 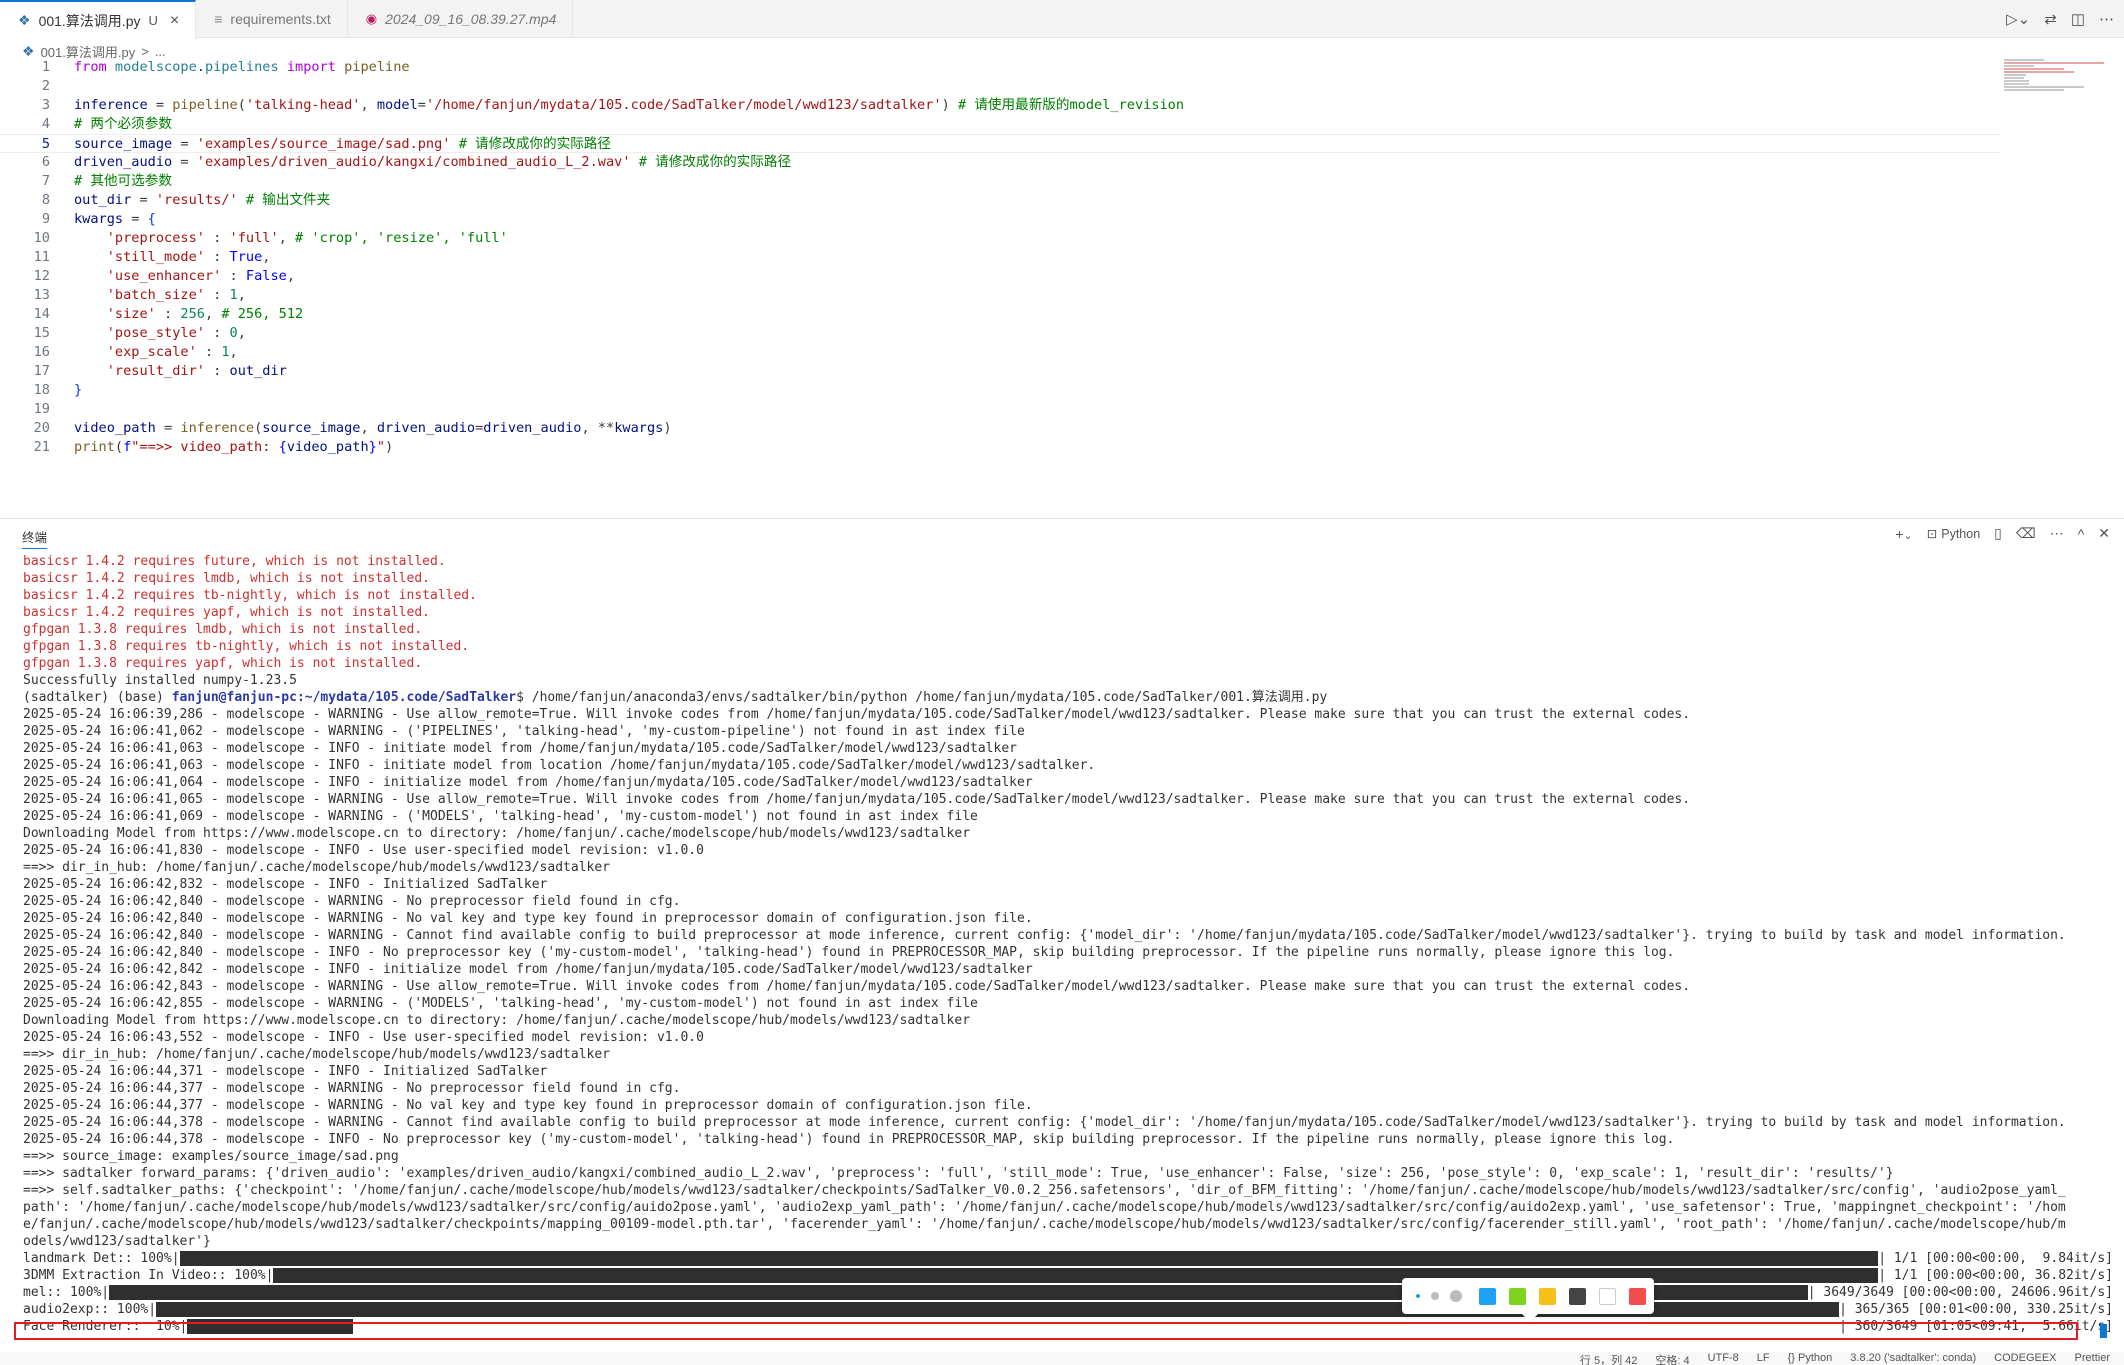 I want to click on split-terminal-icon: ▯, so click(x=1998, y=533).